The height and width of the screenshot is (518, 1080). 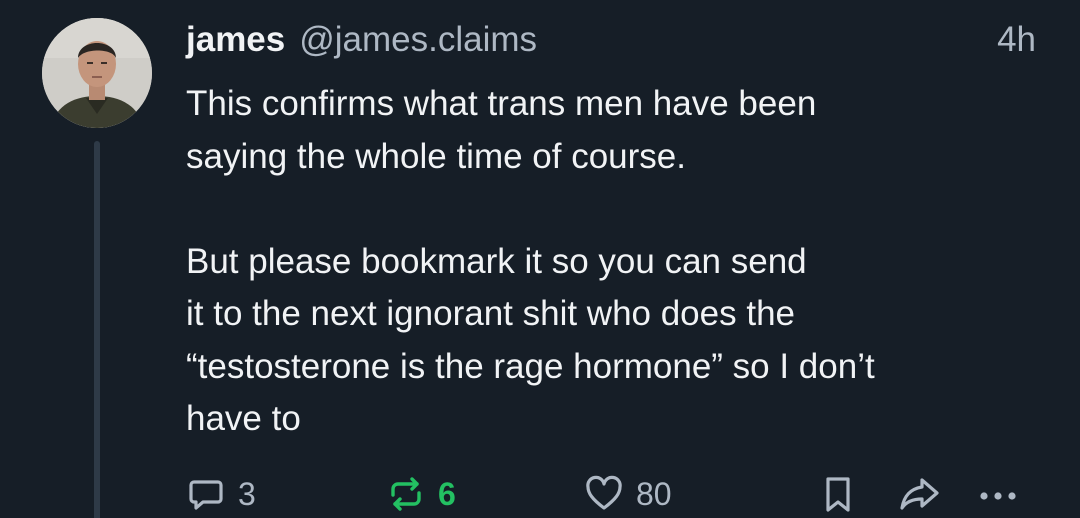 What do you see at coordinates (247, 493) in the screenshot?
I see `reply-count: 3` at bounding box center [247, 493].